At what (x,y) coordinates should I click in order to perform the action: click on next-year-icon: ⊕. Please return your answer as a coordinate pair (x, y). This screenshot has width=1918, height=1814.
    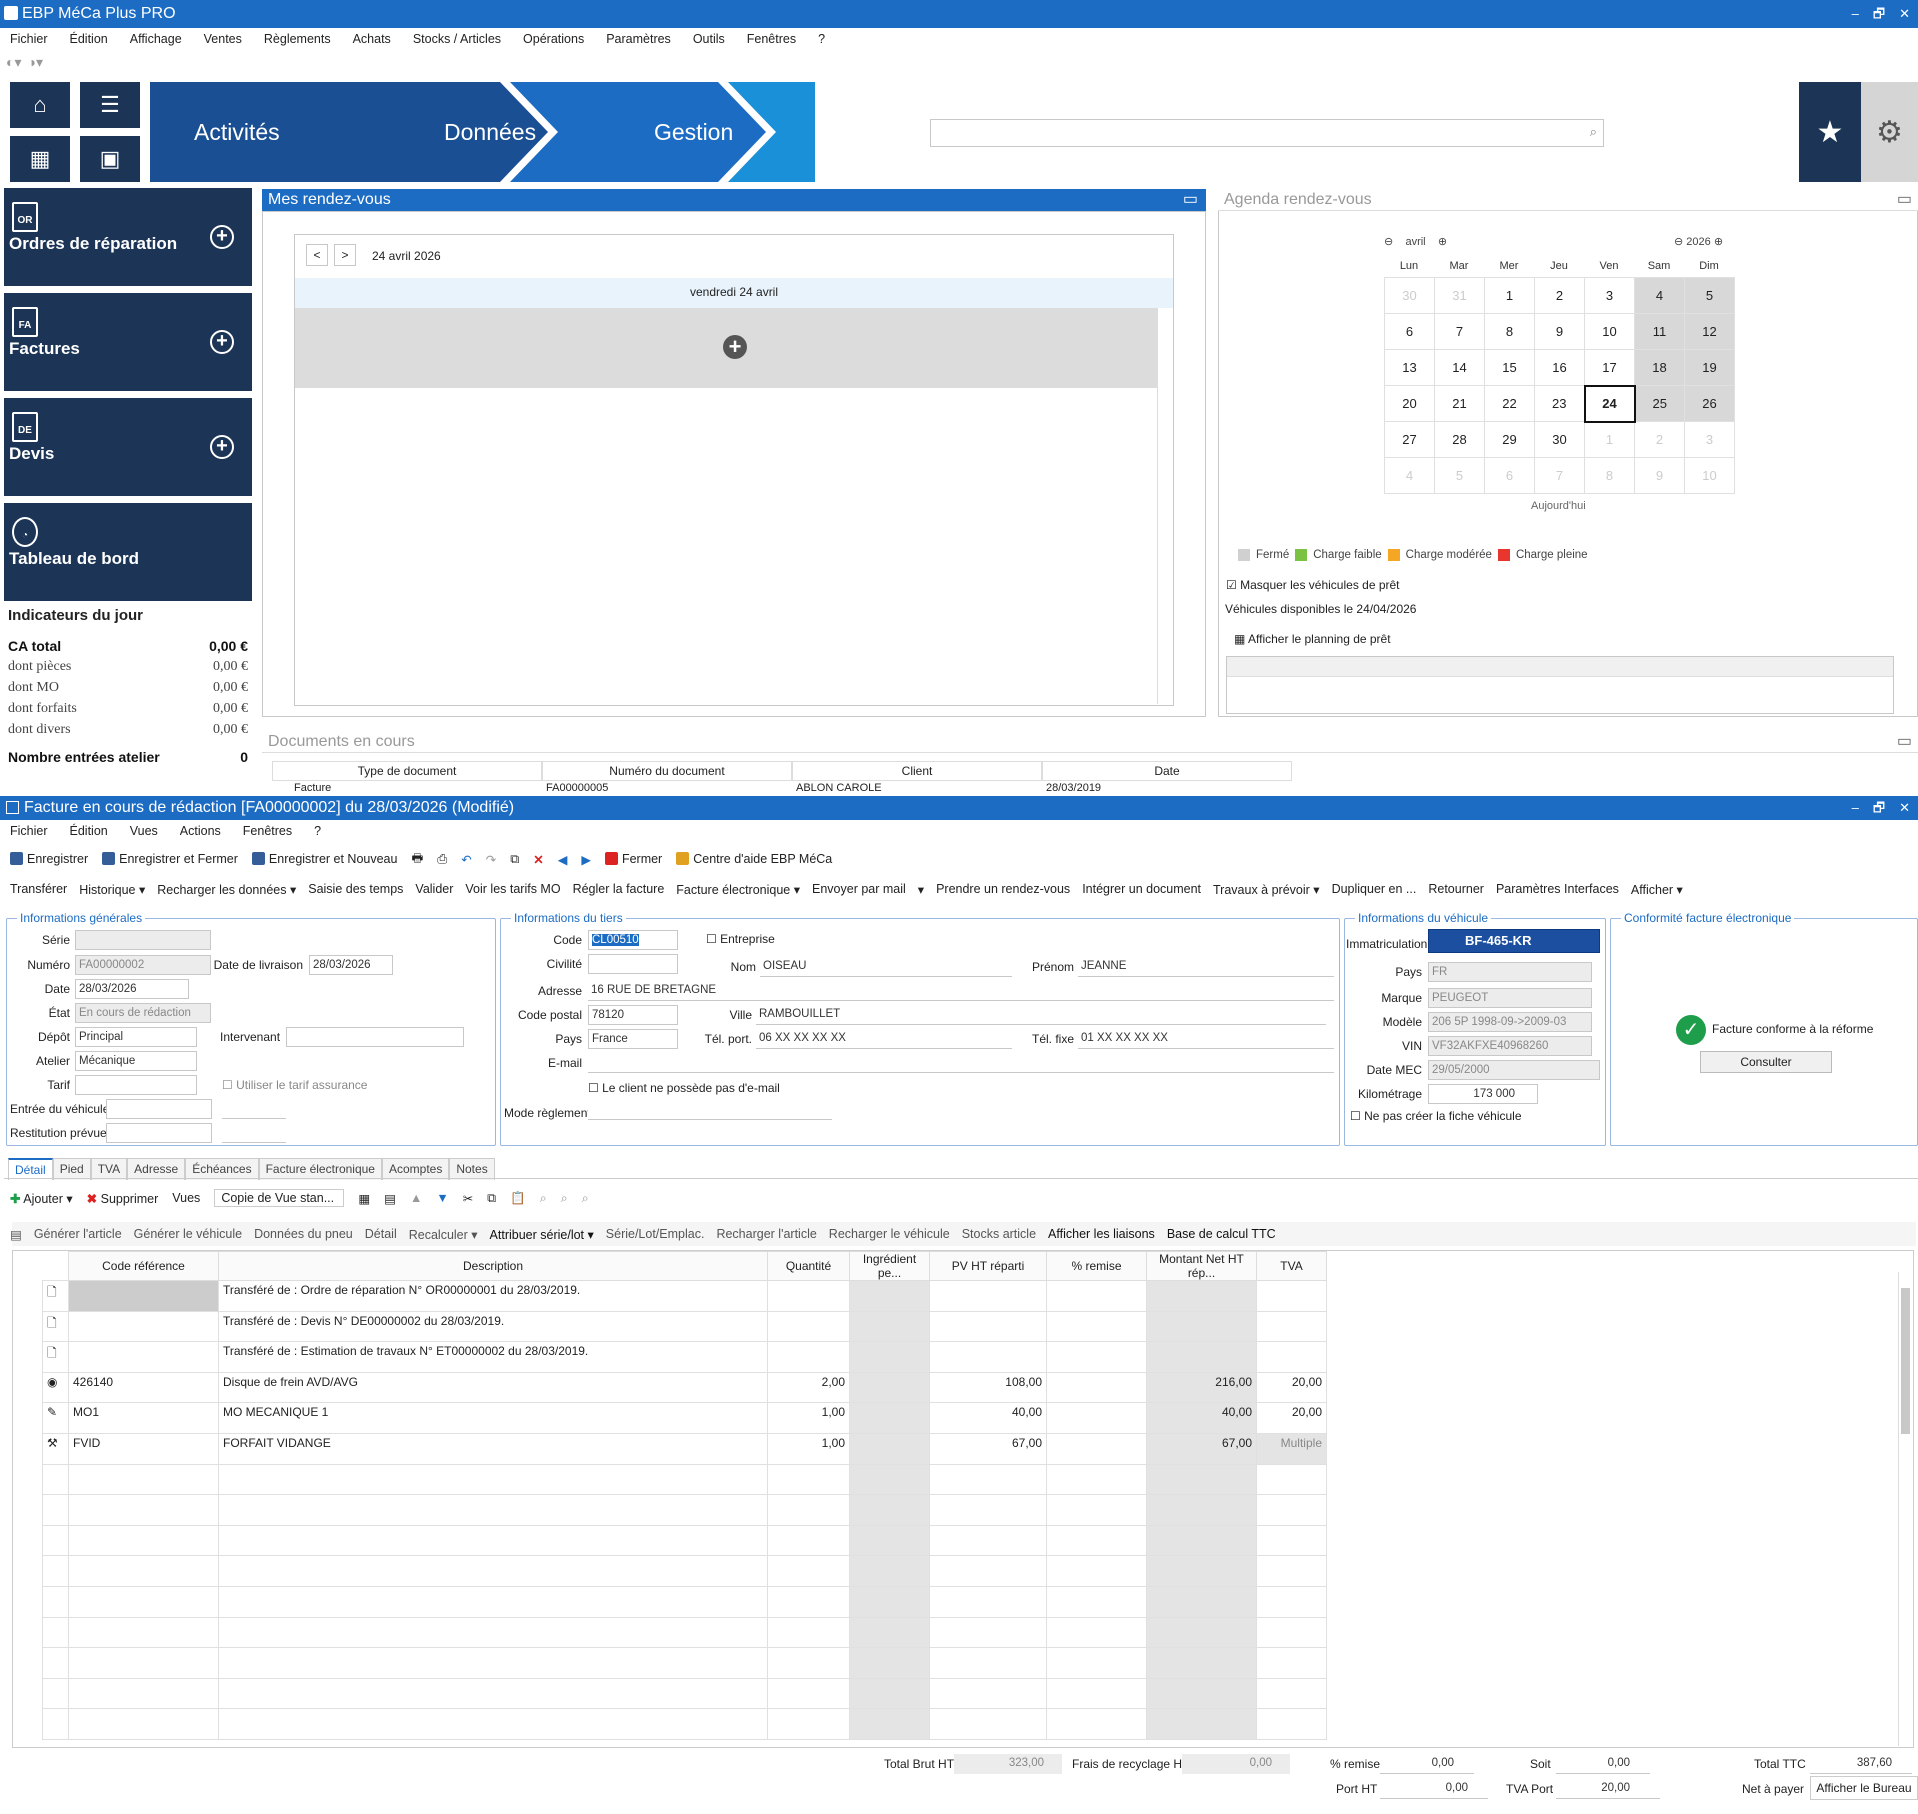
    Looking at the image, I should click on (1718, 242).